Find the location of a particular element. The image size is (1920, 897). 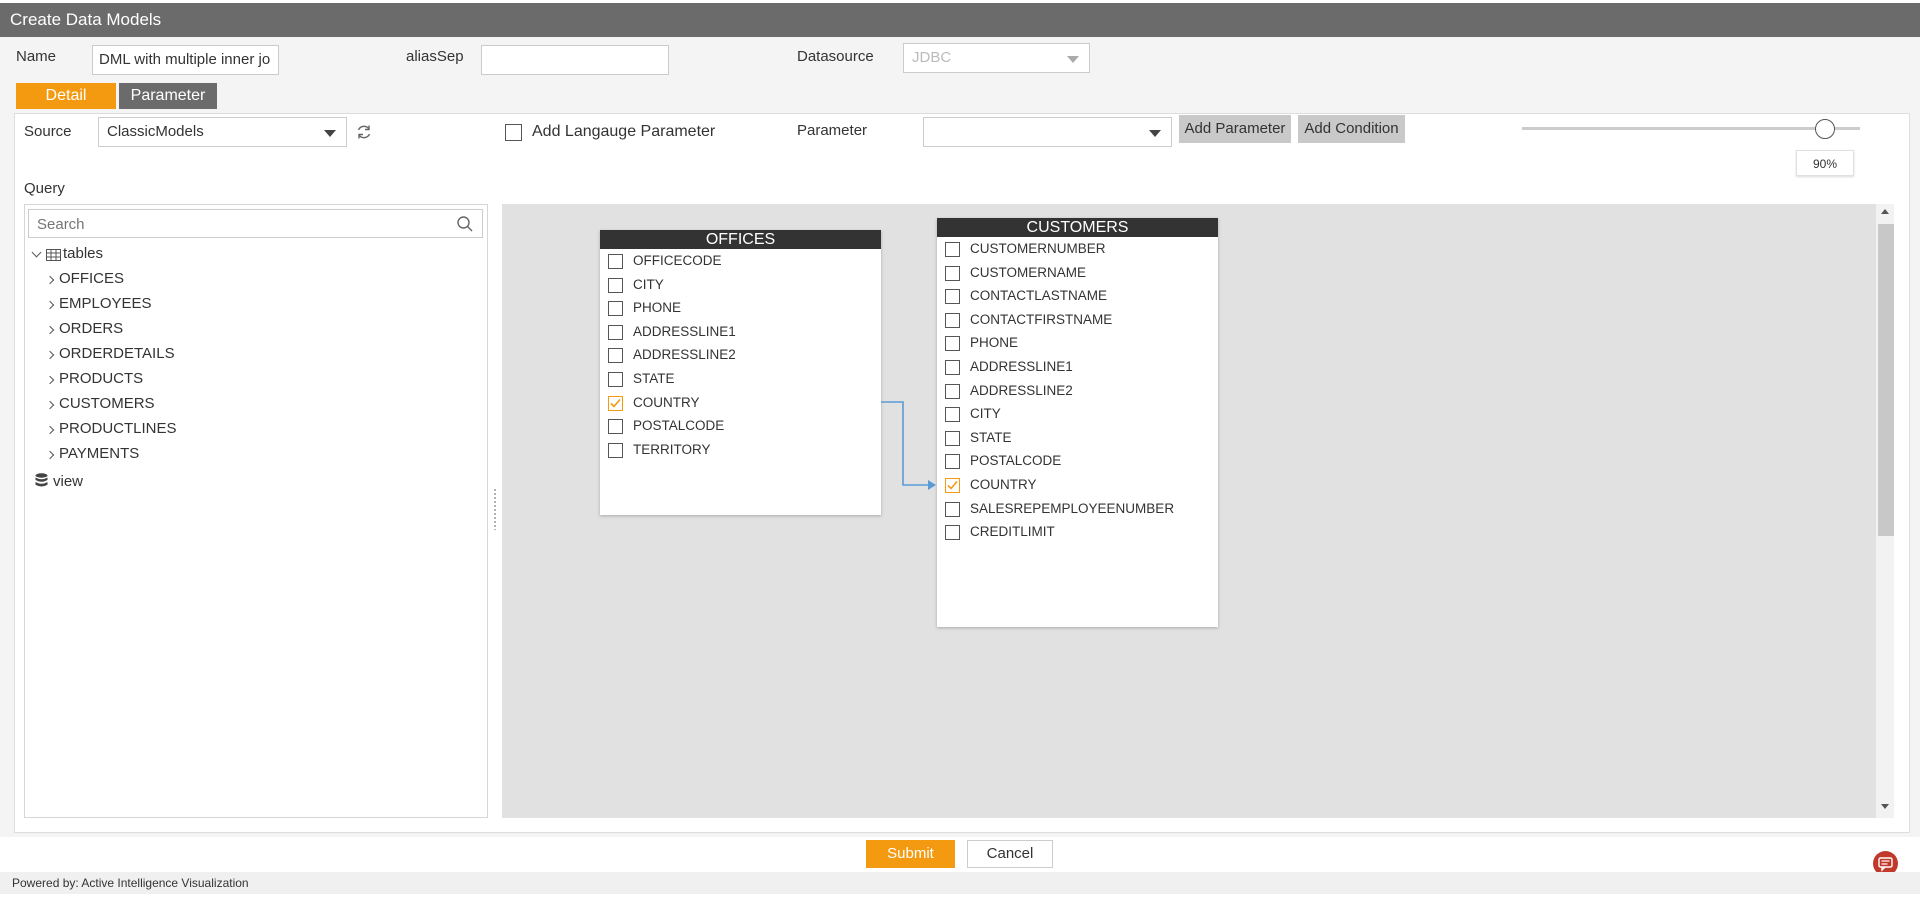

tree-node-table: PAYMENTS is located at coordinates (99, 453).